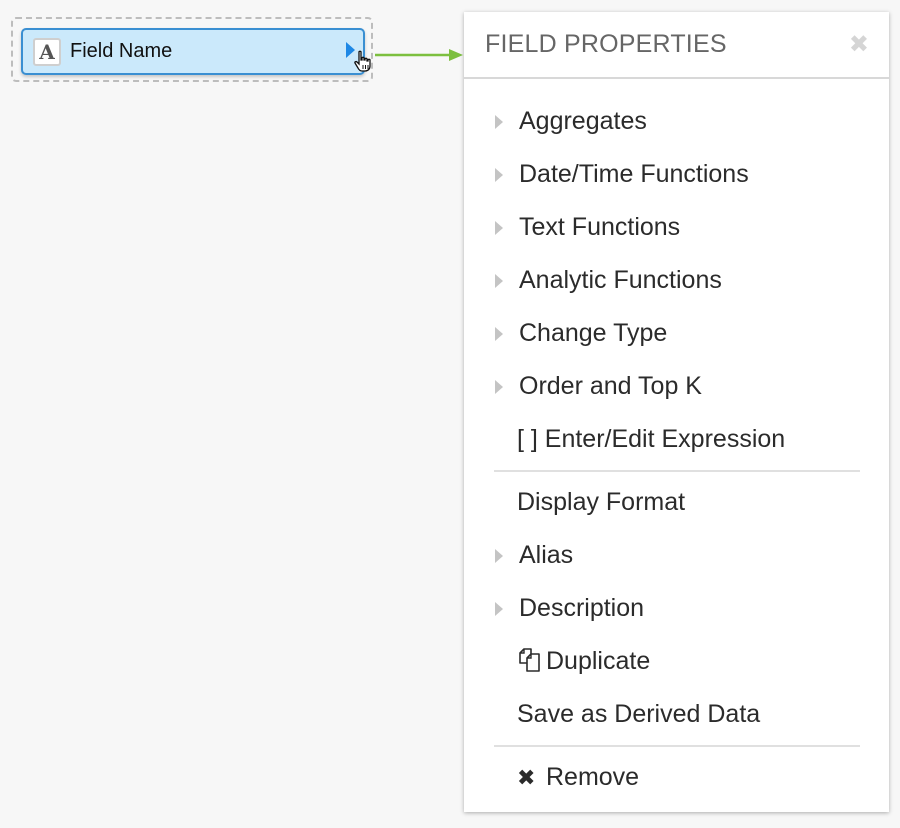 This screenshot has width=900, height=828. I want to click on menu-item-alias: Alias, so click(676, 555).